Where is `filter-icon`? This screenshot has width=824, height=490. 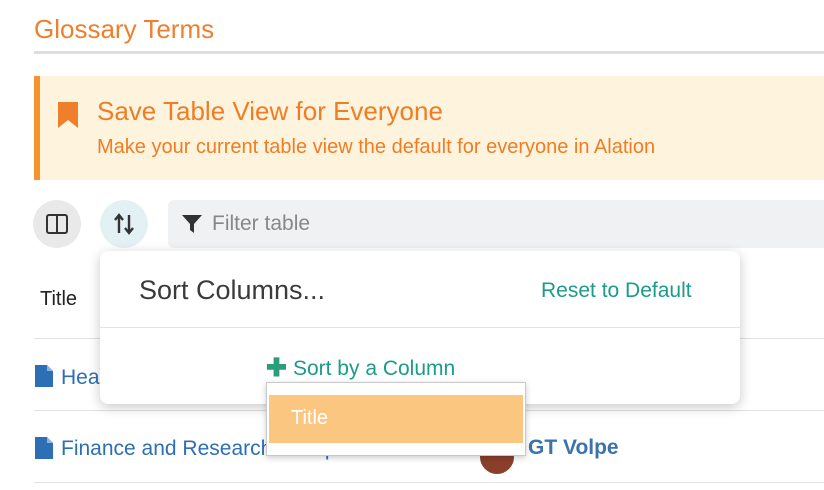 filter-icon is located at coordinates (192, 224).